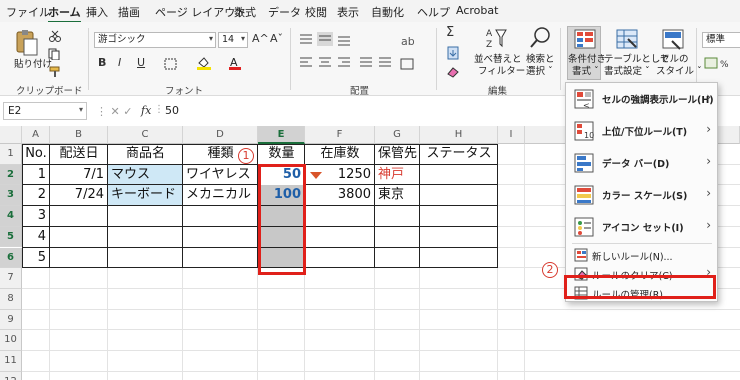  I want to click on table-cell: 3, so click(36, 216).